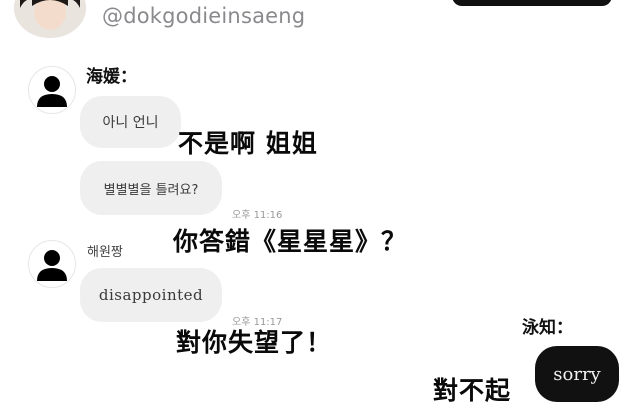 The image size is (640, 410). What do you see at coordinates (248, 143) in the screenshot?
I see `translation-subtitle: 不是啊 姐姐` at bounding box center [248, 143].